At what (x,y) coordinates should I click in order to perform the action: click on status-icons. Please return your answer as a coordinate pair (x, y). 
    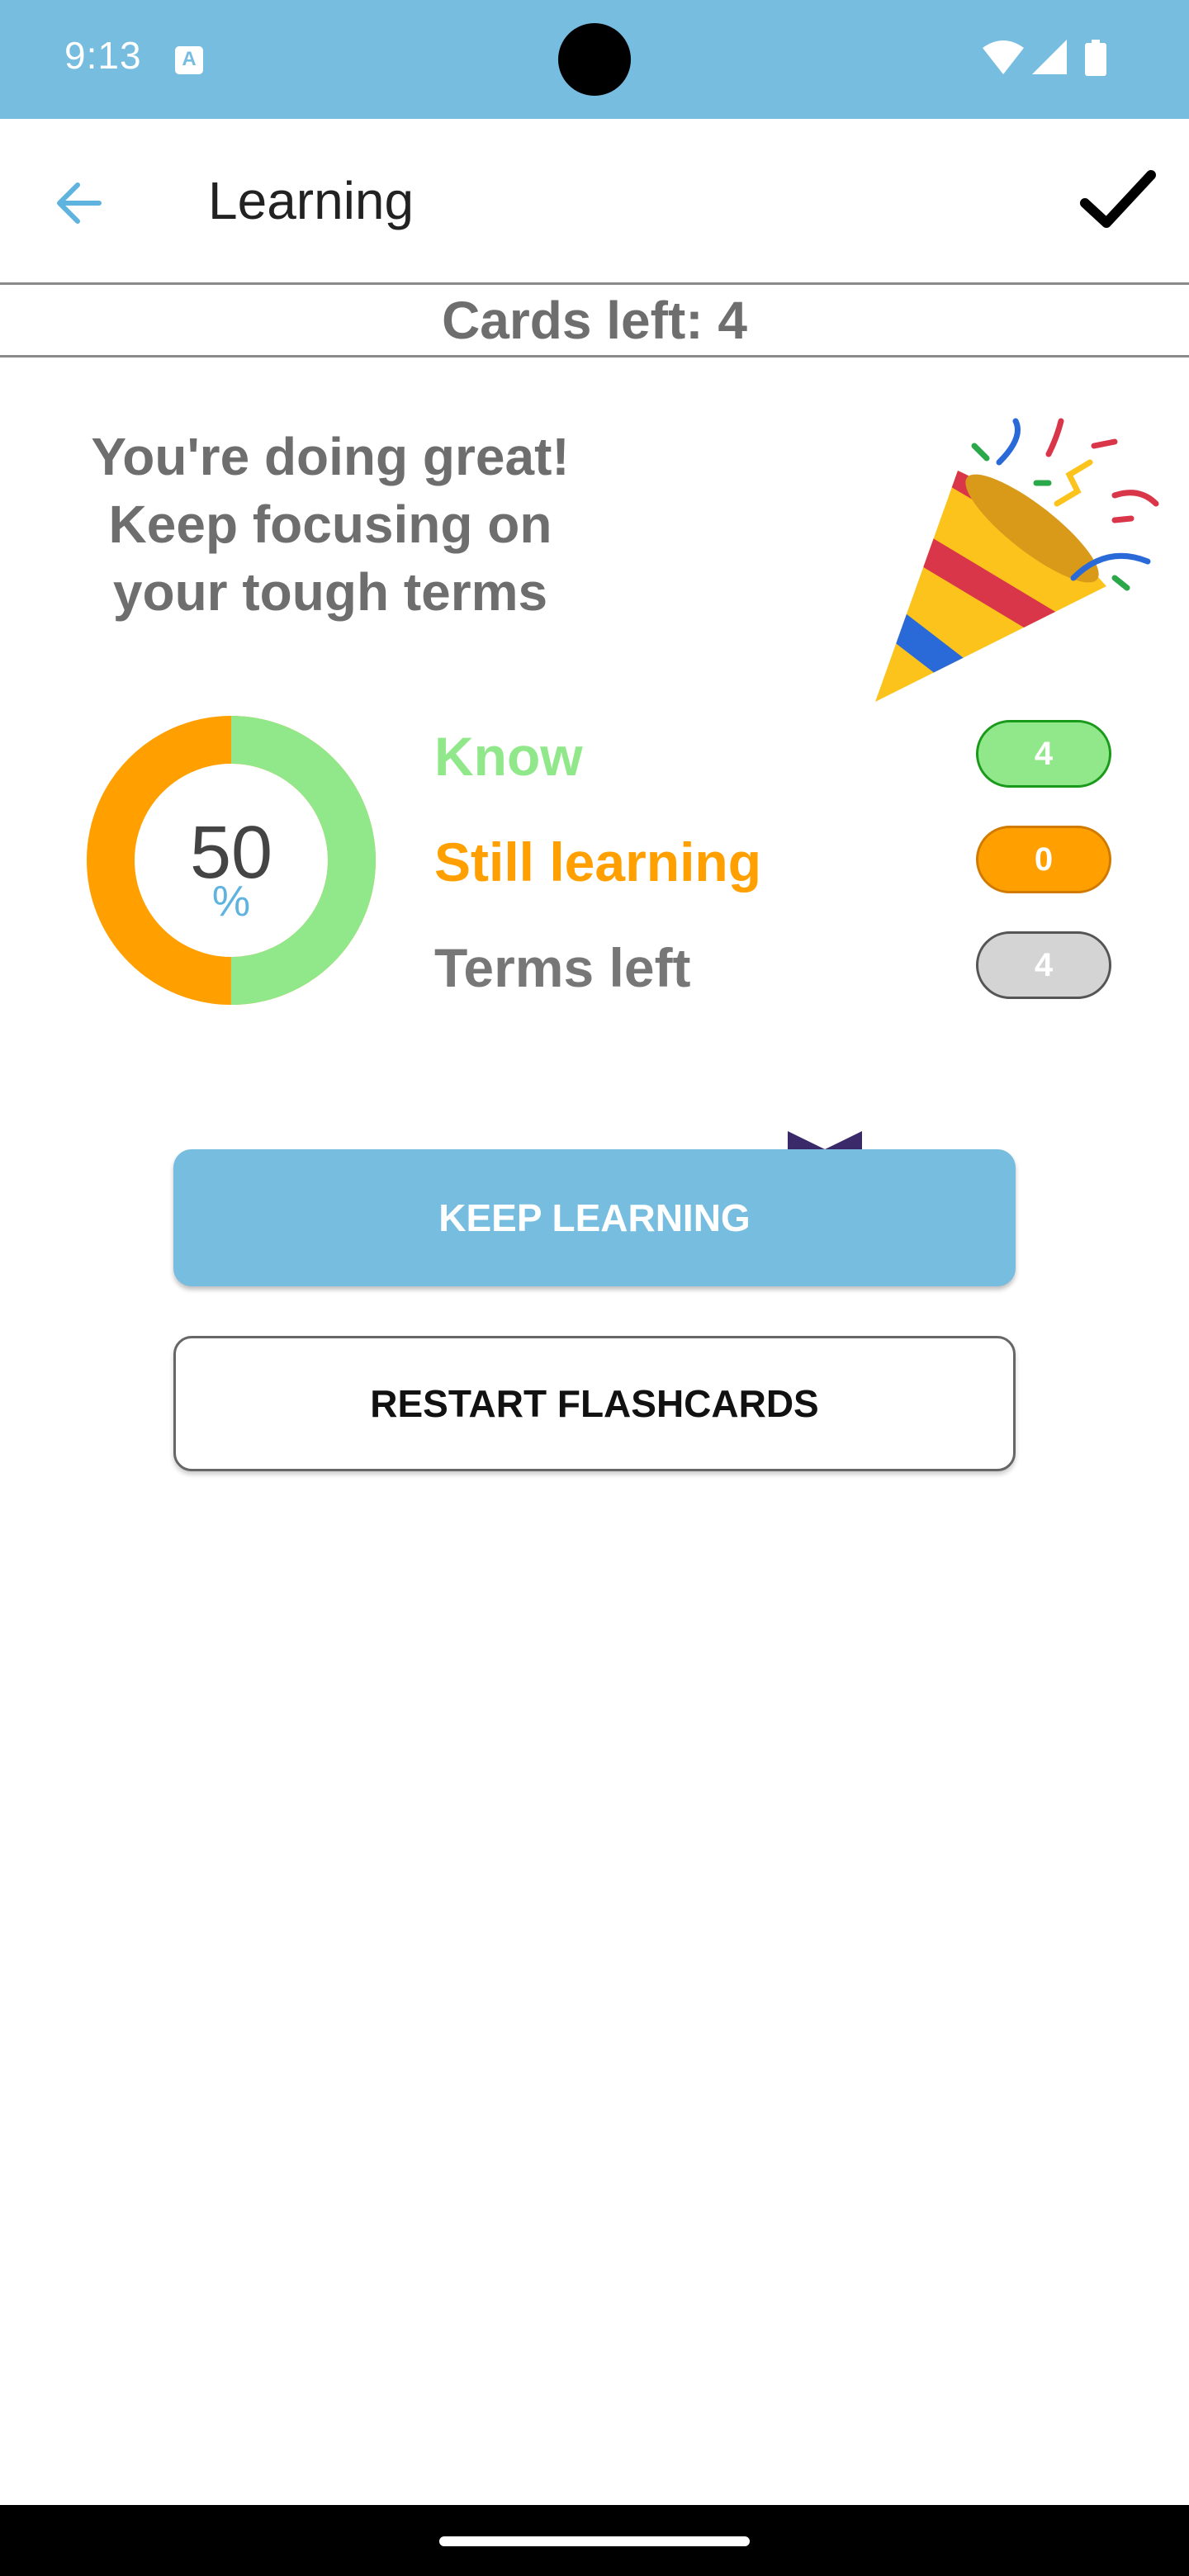
    Looking at the image, I should click on (1044, 58).